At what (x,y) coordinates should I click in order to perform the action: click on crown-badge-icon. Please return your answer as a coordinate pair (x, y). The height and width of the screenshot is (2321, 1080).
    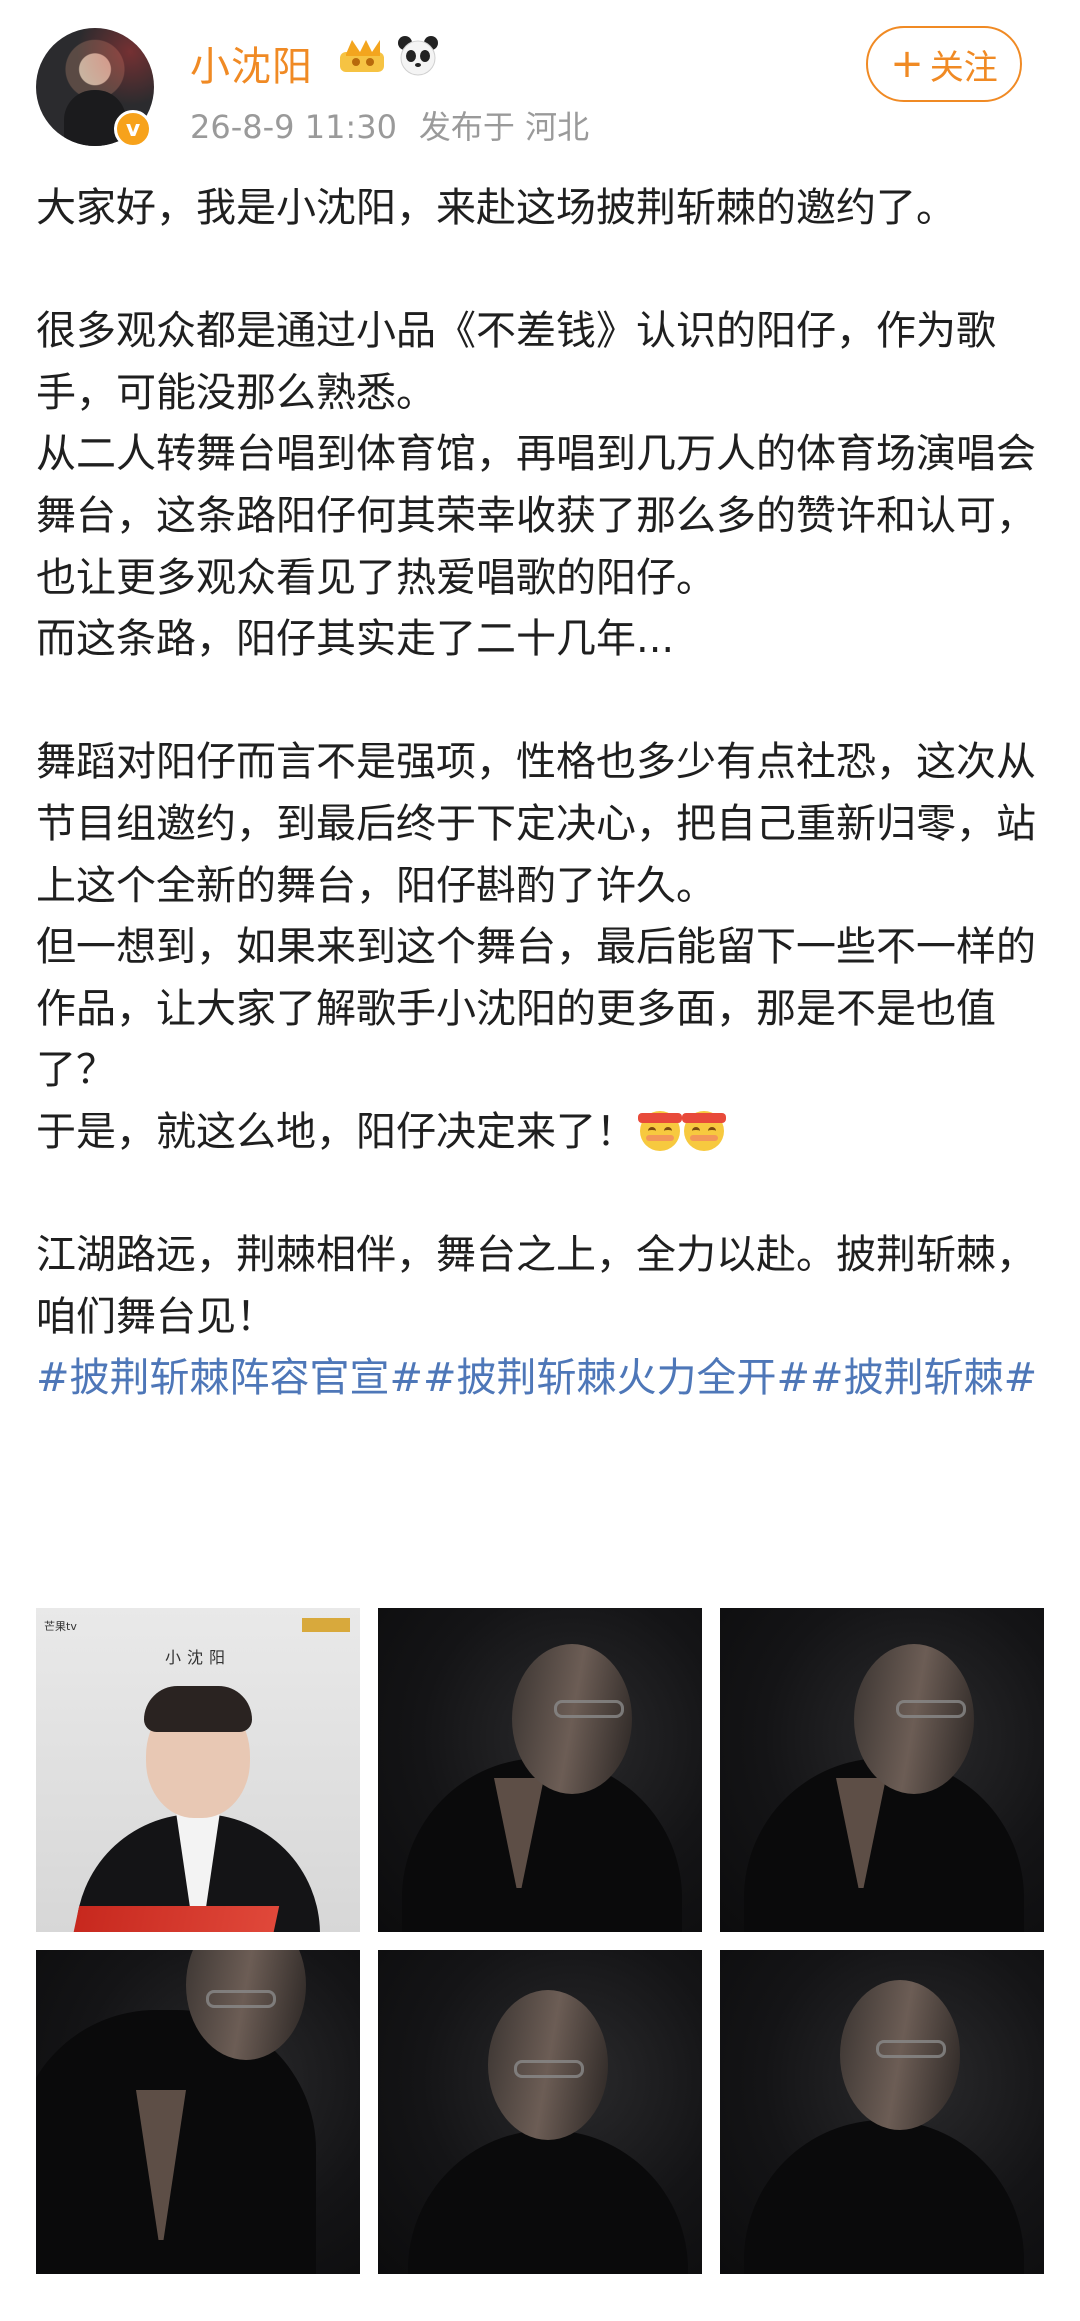
    Looking at the image, I should click on (362, 56).